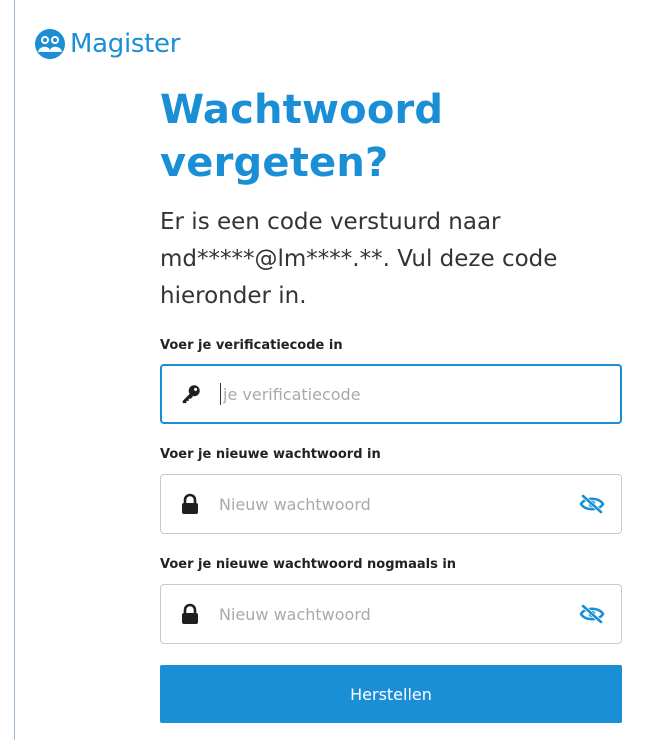 This screenshot has height=740, width=655. I want to click on magister-logo: Magister, so click(107, 44).